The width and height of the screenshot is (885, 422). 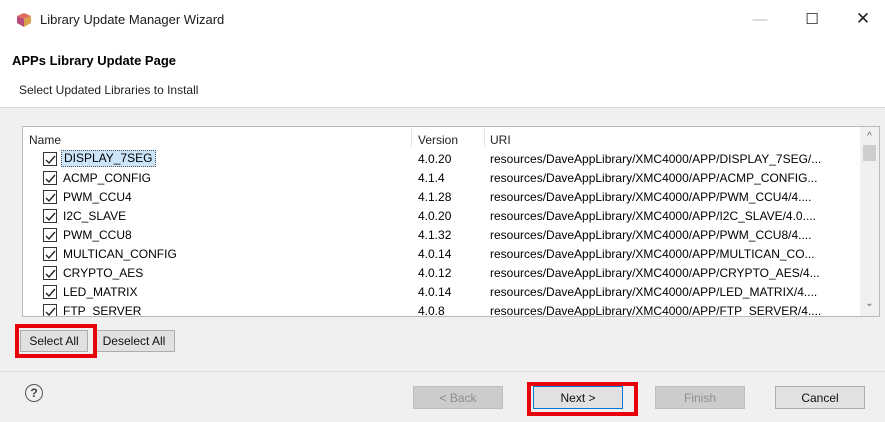 I want to click on scroll-up-arrow-icon: ^, so click(x=869, y=137).